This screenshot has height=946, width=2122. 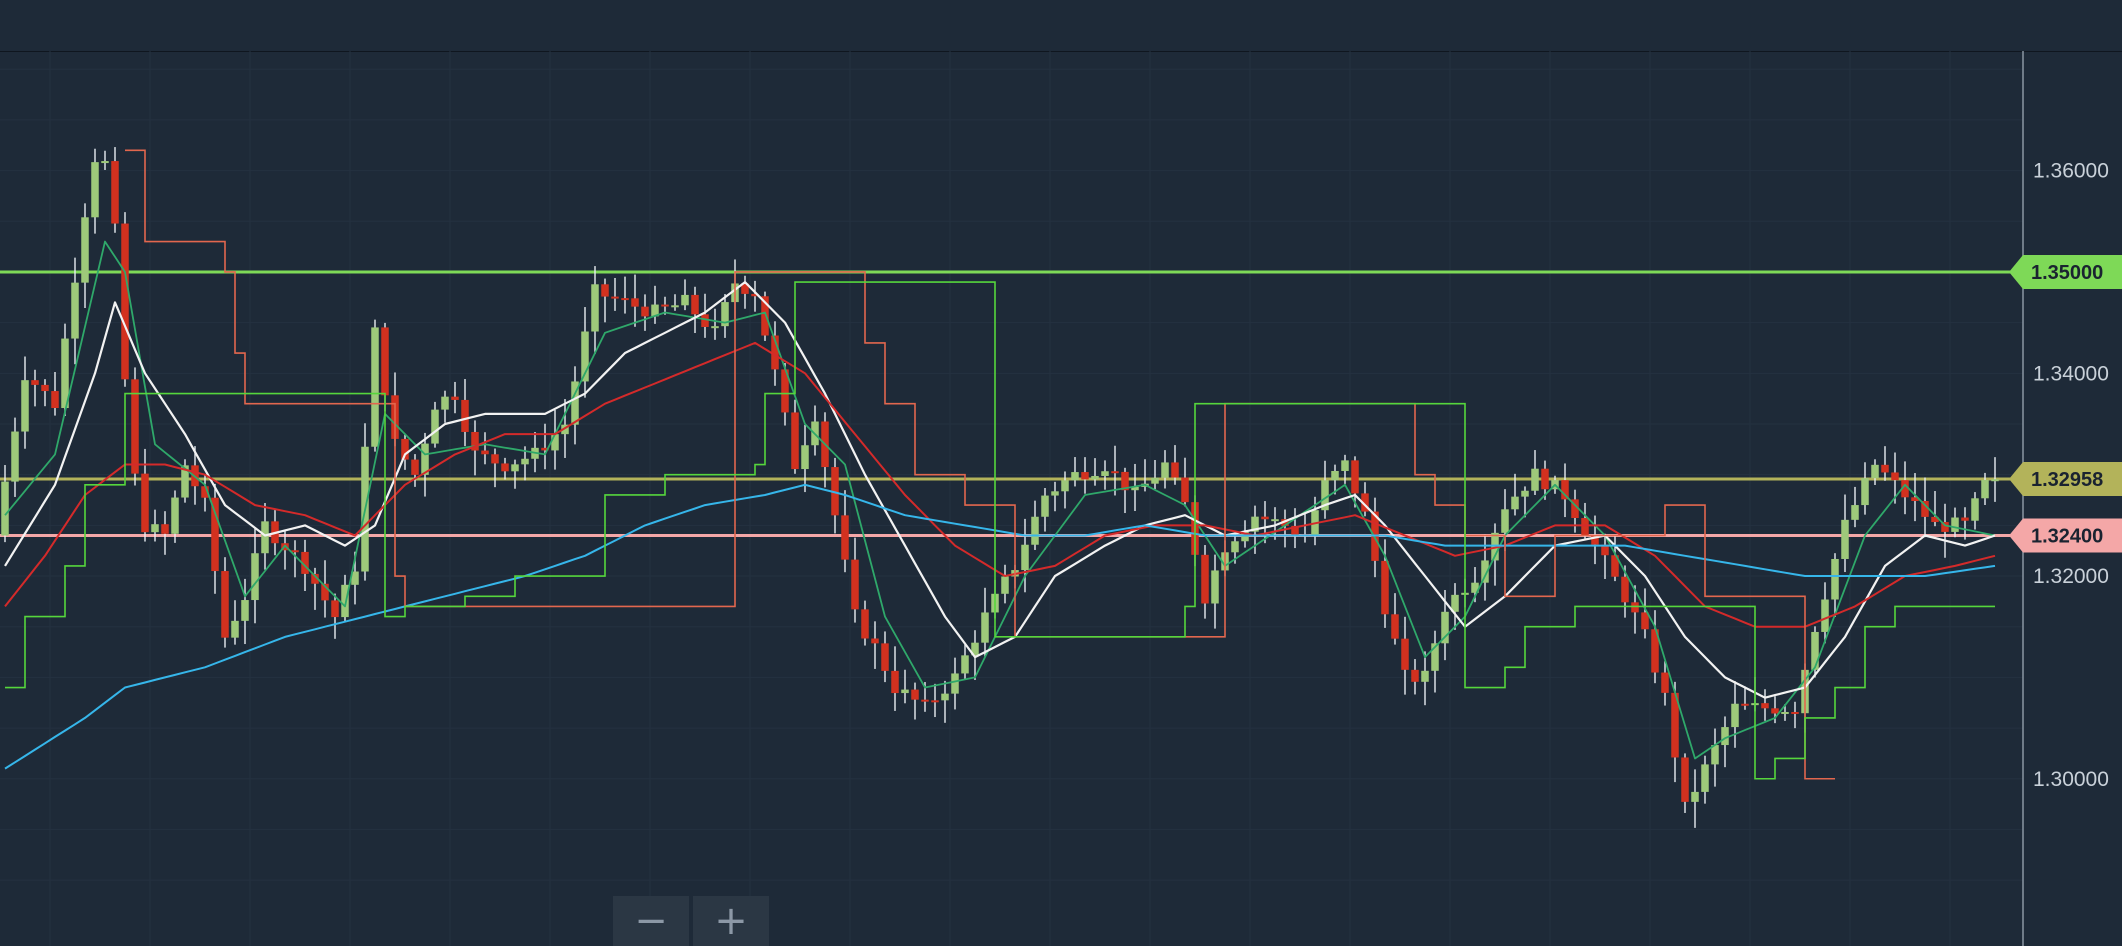 What do you see at coordinates (2071, 171) in the screenshot?
I see `price-tick-label: 1.36000` at bounding box center [2071, 171].